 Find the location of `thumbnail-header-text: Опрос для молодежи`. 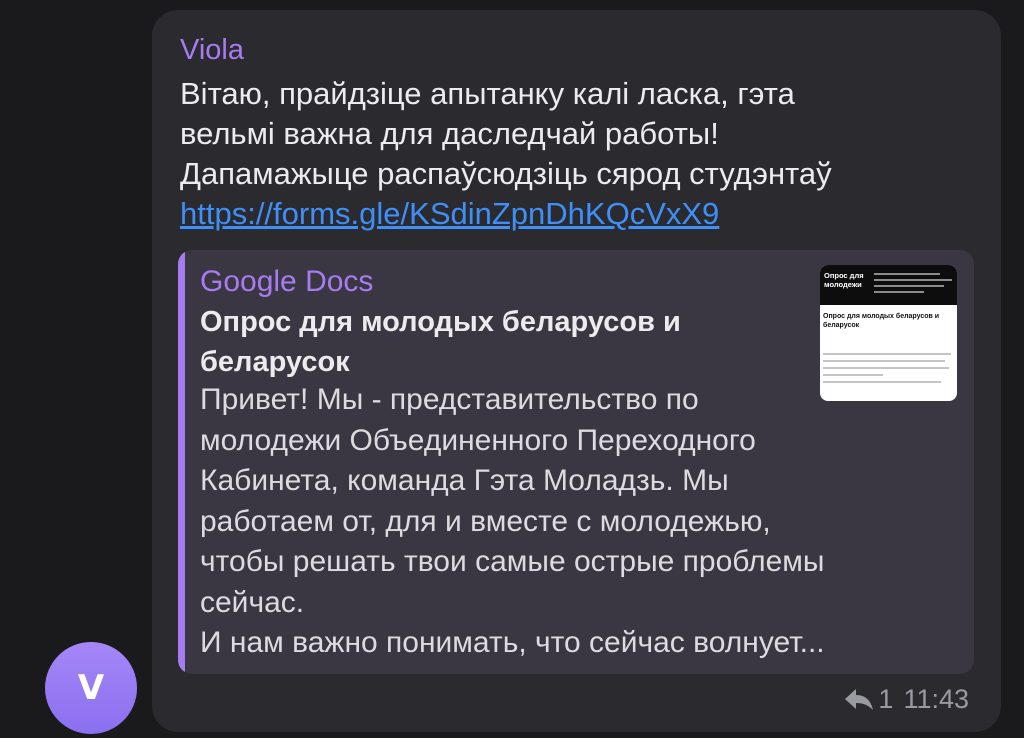

thumbnail-header-text: Опрос для молодежи is located at coordinates (844, 280).